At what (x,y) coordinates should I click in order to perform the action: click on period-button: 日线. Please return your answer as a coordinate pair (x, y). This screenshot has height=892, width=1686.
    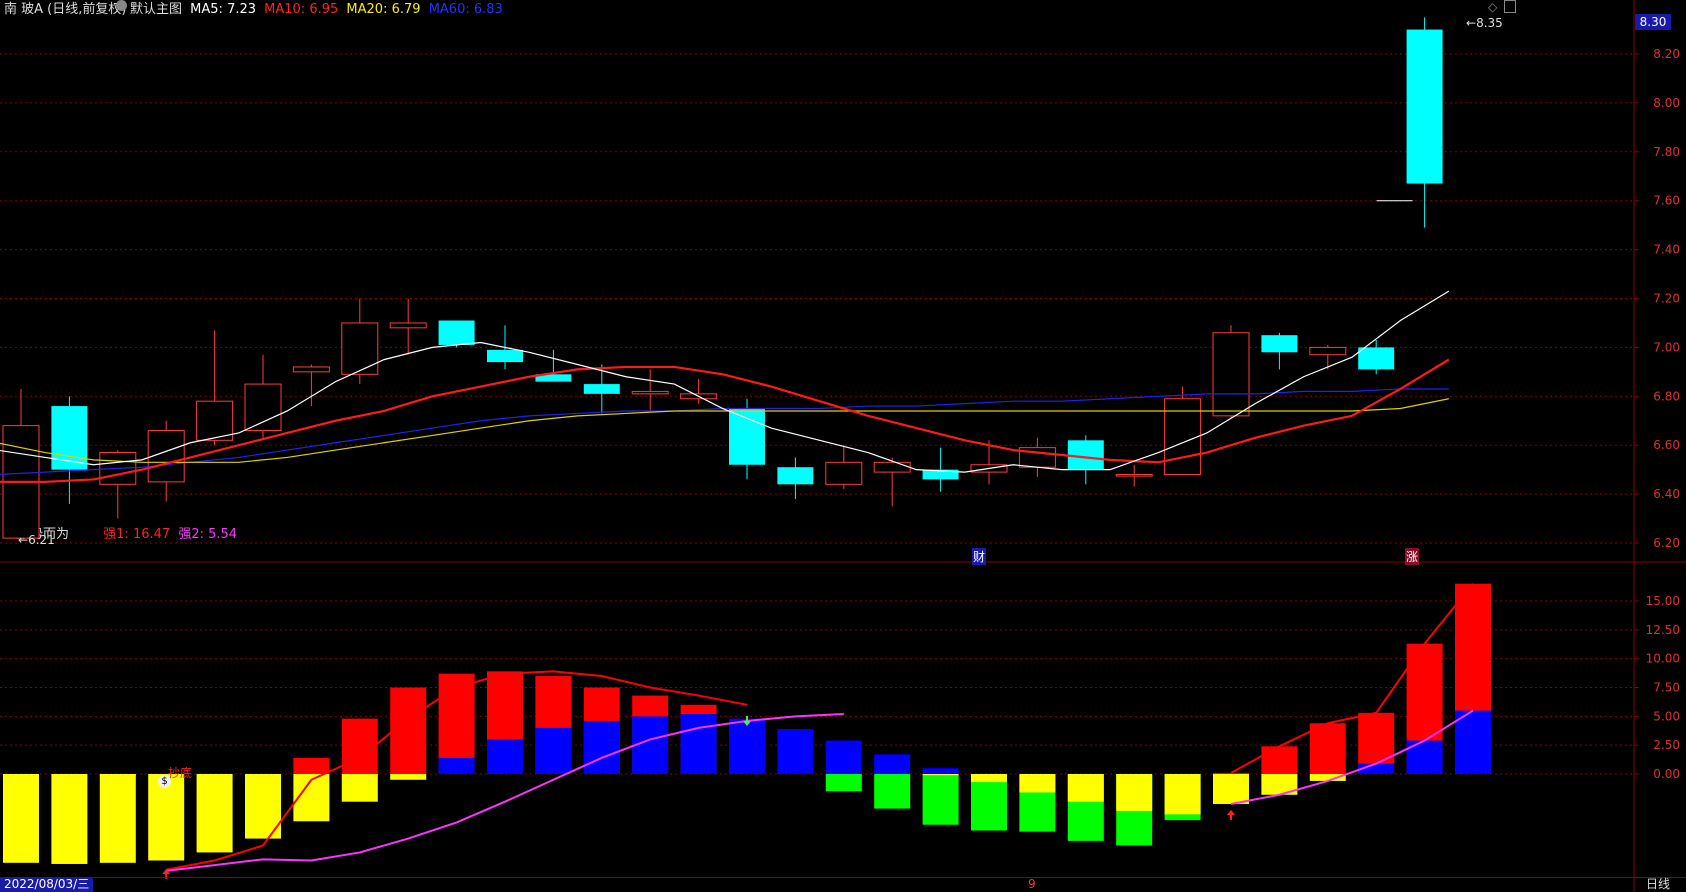
    Looking at the image, I should click on (1658, 884).